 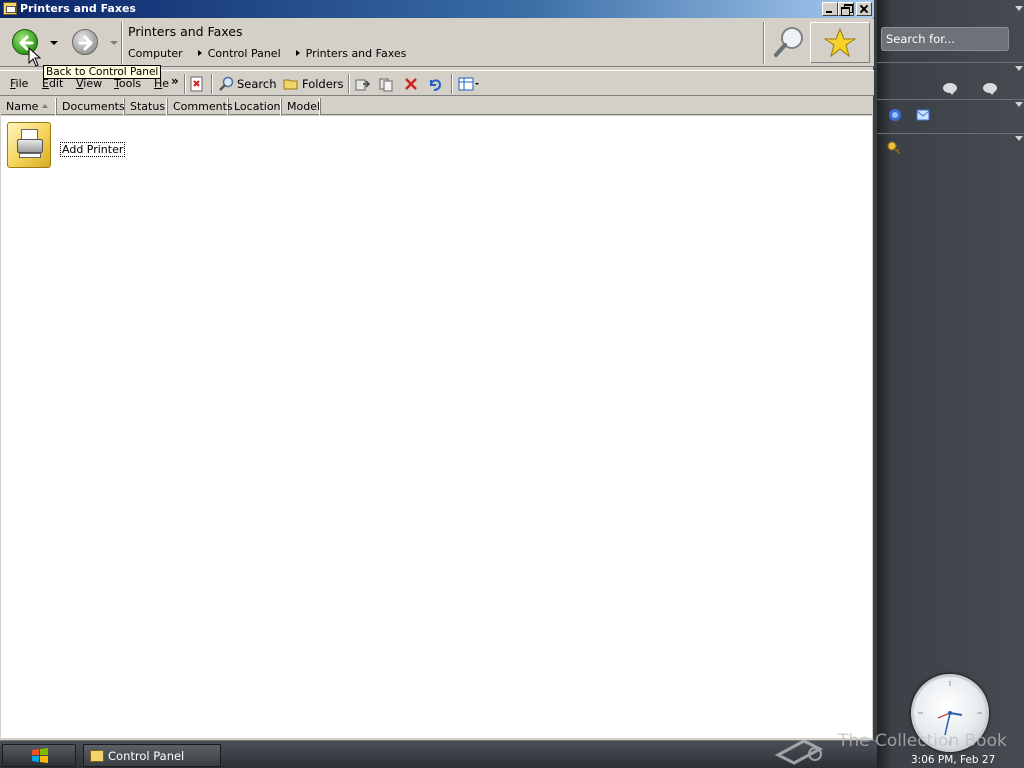 I want to click on search-toolbar-button: Search, so click(x=247, y=84).